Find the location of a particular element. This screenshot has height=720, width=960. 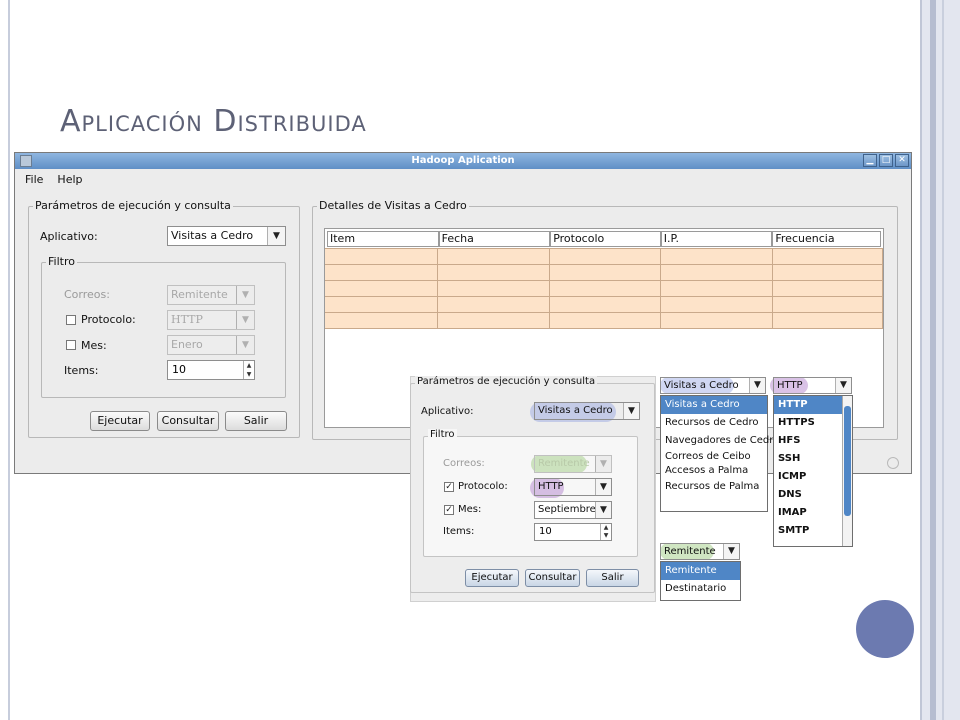

details-legend: Detalles de Visitas a Cedro is located at coordinates (393, 205).